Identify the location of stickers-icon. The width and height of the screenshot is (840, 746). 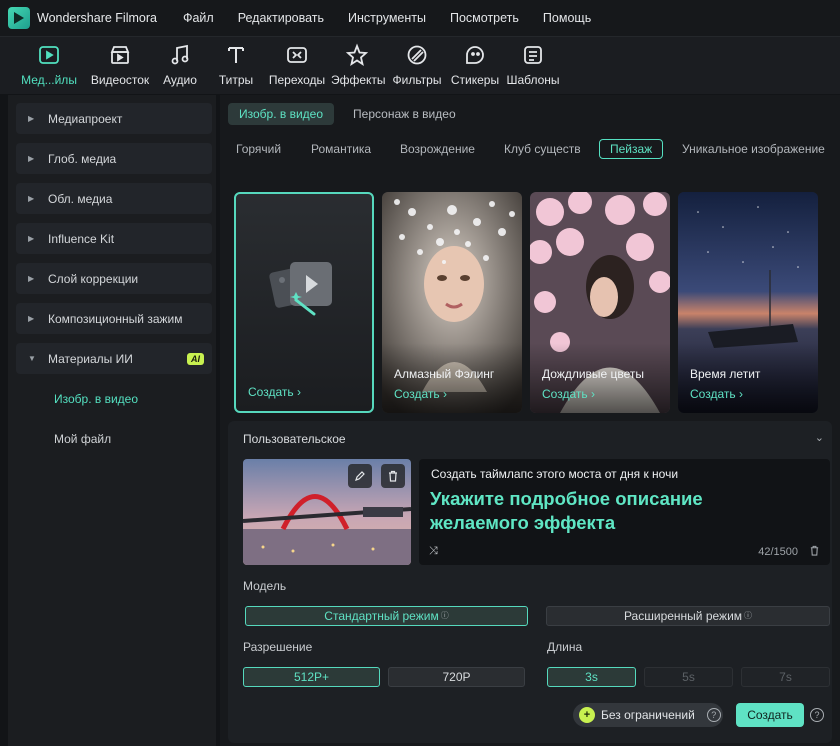
(475, 55).